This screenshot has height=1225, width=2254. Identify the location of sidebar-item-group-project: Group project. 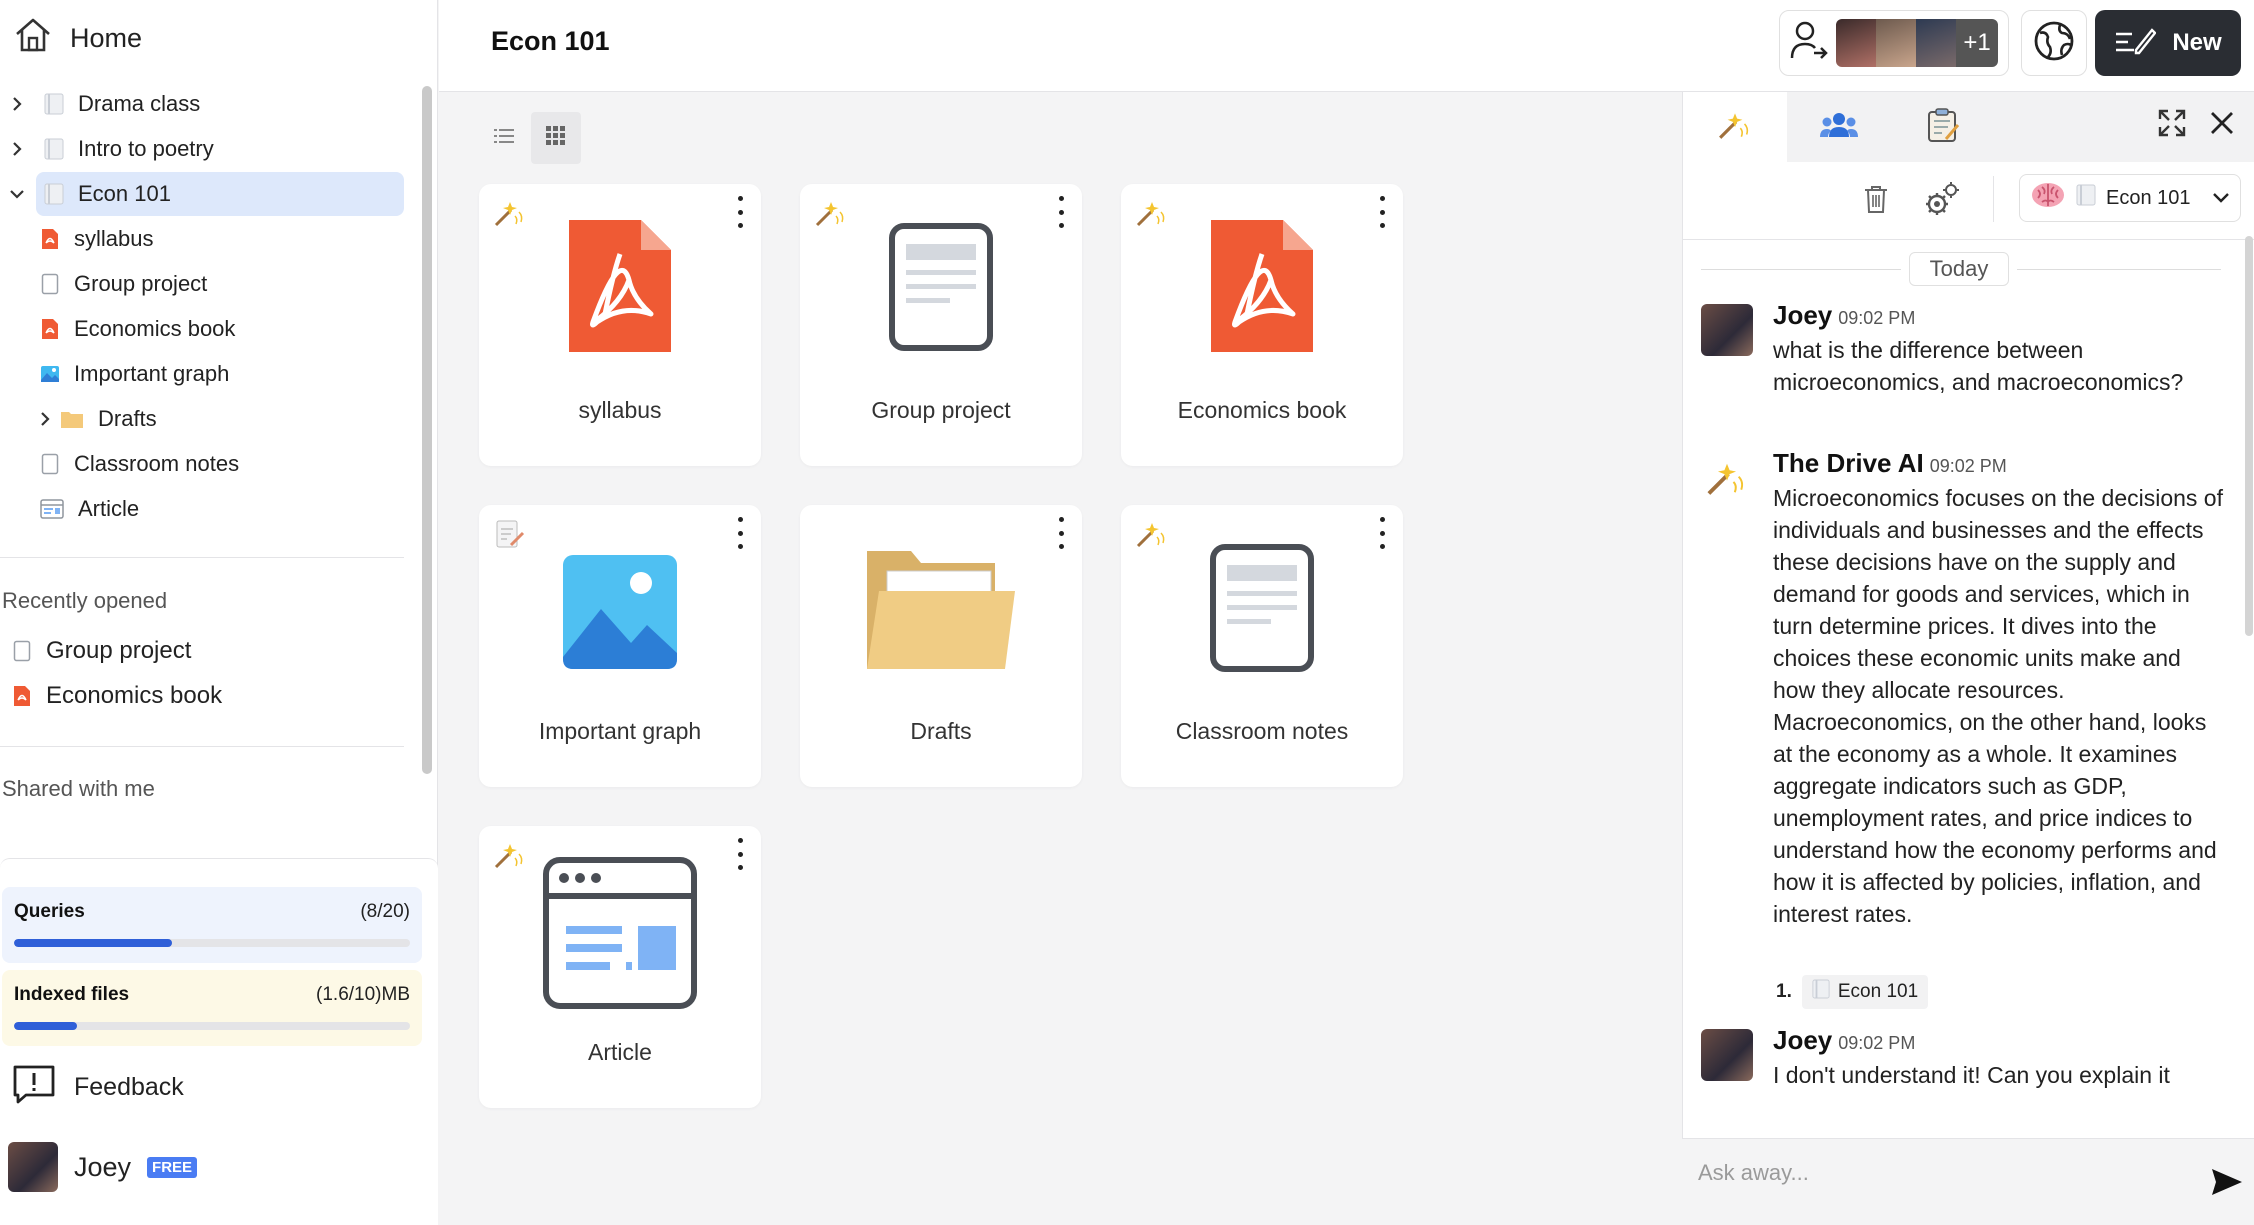
(123, 284).